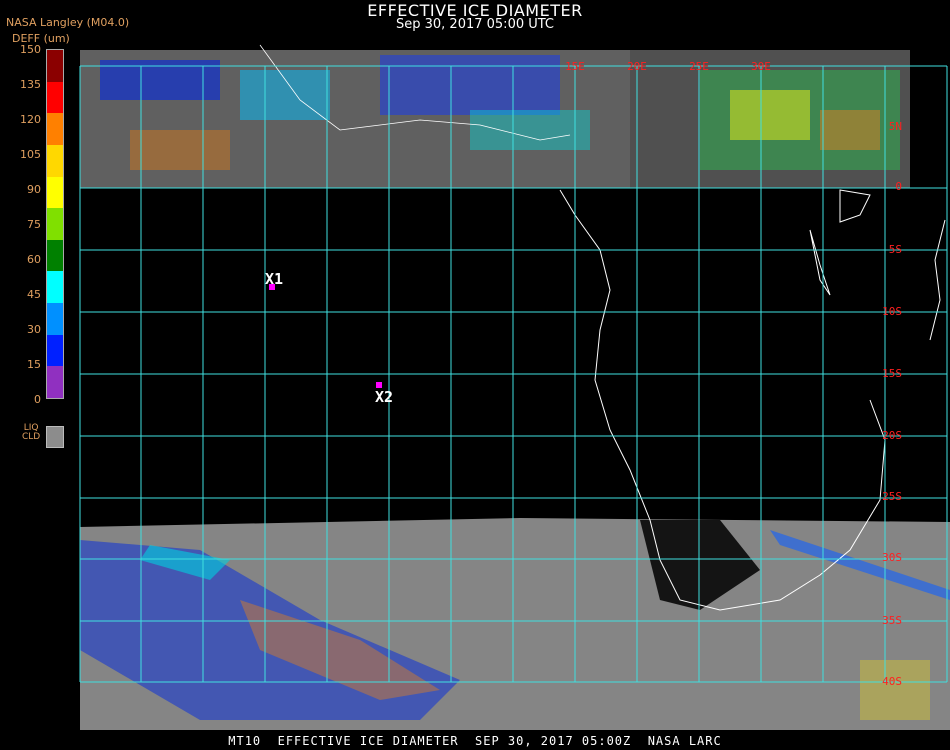 This screenshot has width=950, height=750. Describe the element at coordinates (898, 186) in the screenshot. I see `latitude-label: 0` at that location.